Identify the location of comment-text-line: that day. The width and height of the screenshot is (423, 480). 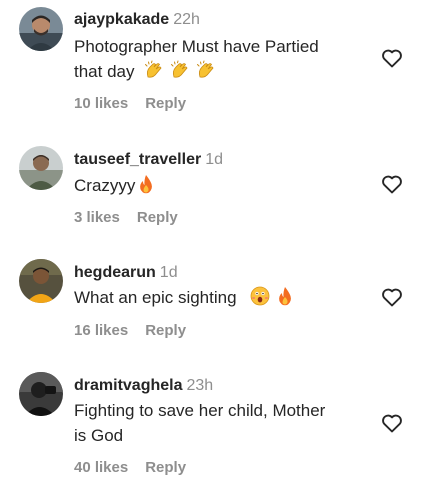
(104, 71).